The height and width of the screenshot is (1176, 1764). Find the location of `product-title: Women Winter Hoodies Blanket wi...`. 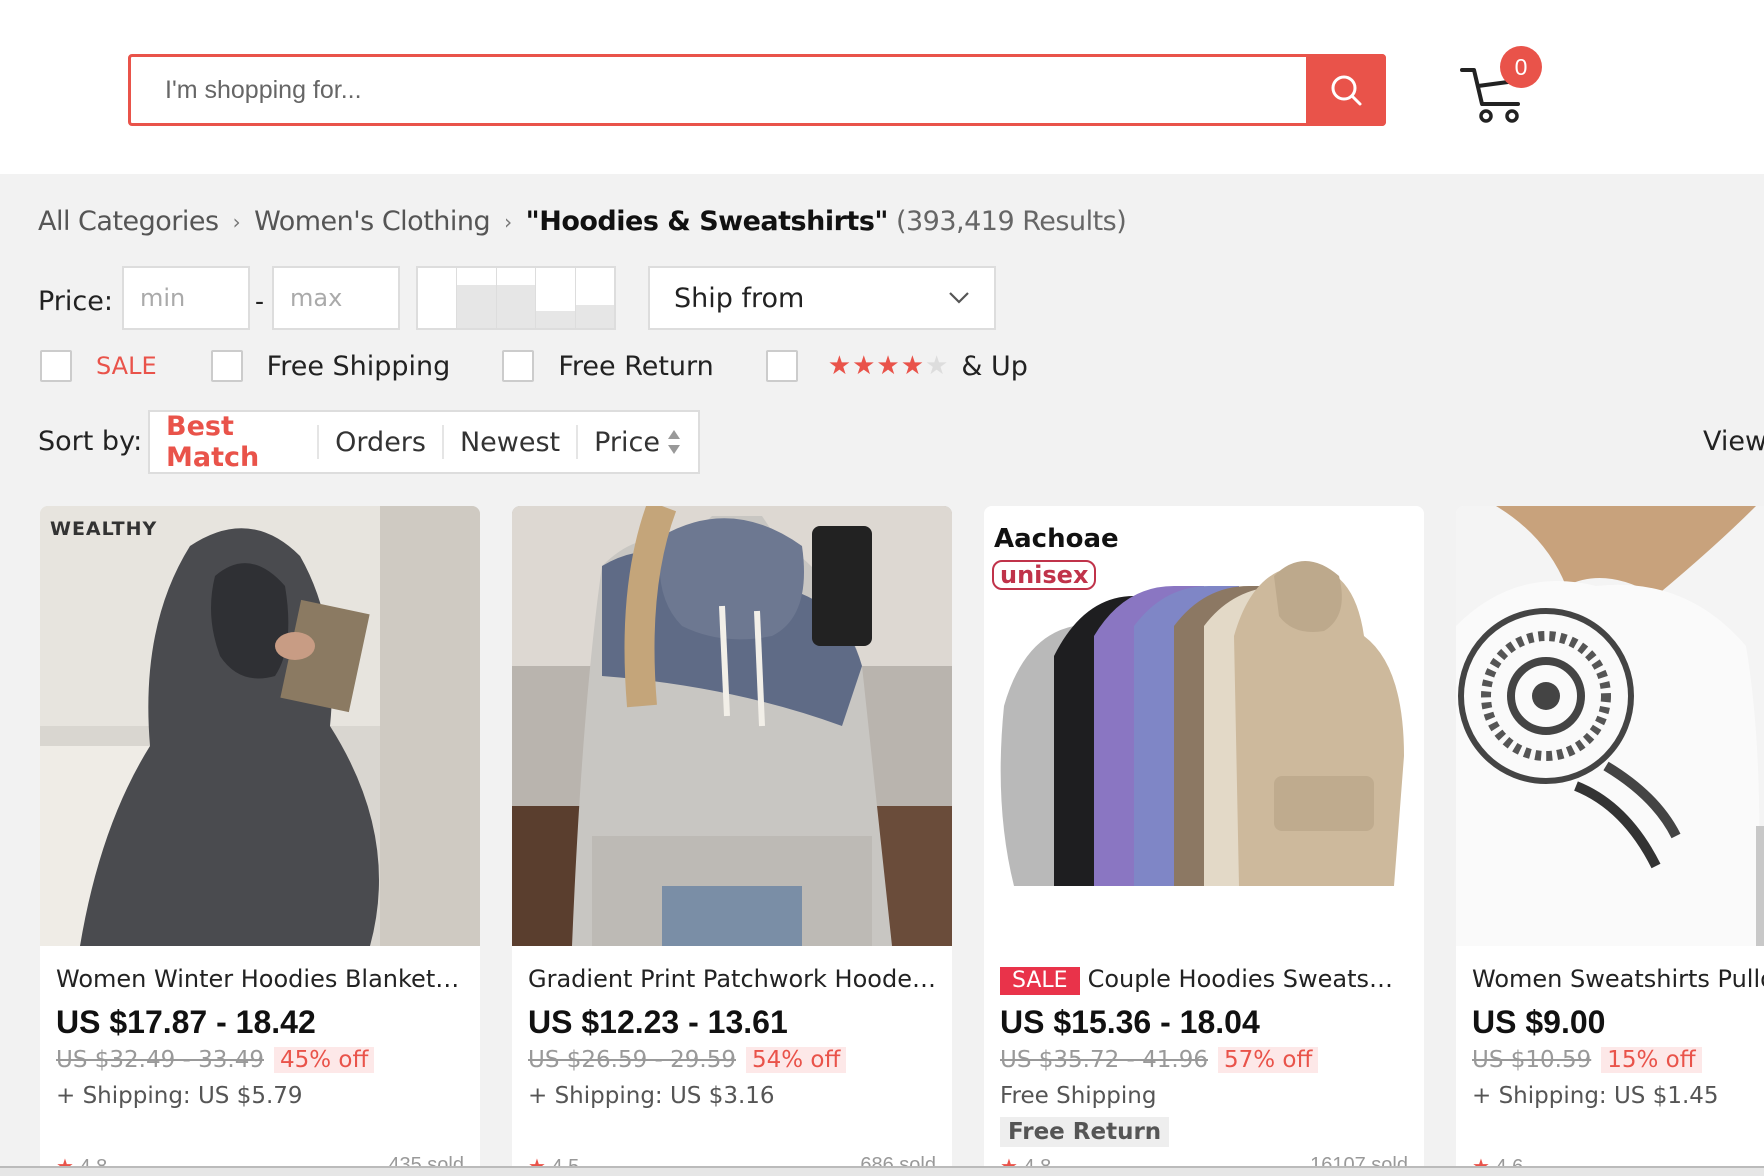

product-title: Women Winter Hoodies Blanket wi... is located at coordinates (260, 979).